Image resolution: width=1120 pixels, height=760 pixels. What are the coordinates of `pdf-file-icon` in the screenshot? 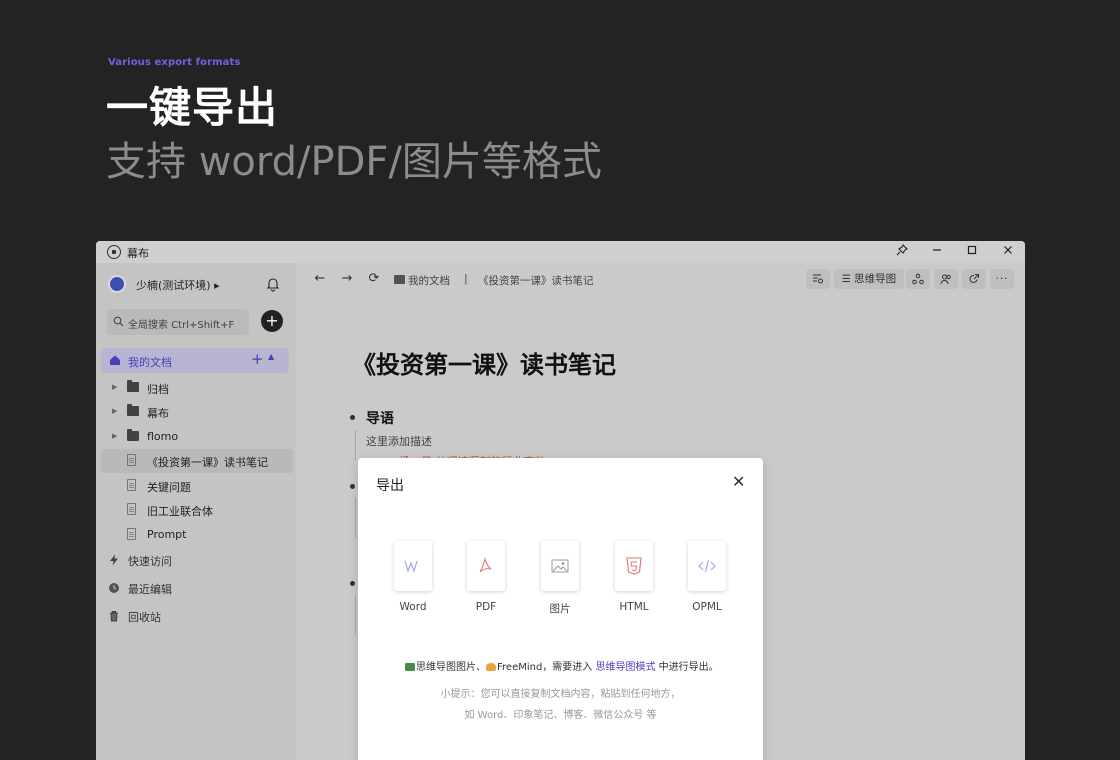 It's located at (486, 566).